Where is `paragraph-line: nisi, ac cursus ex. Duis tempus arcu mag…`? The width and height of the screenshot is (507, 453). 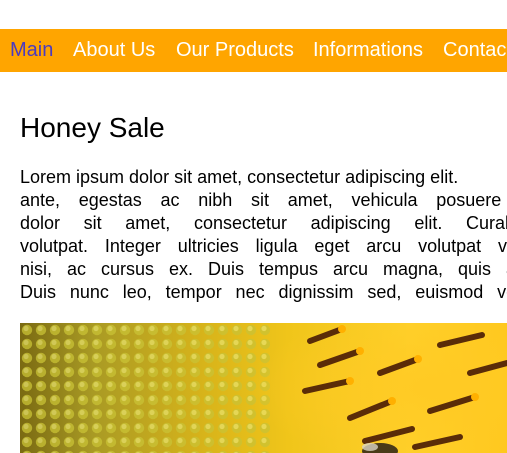
paragraph-line: nisi, ac cursus ex. Duis tempus arcu mag… is located at coordinates (263, 269).